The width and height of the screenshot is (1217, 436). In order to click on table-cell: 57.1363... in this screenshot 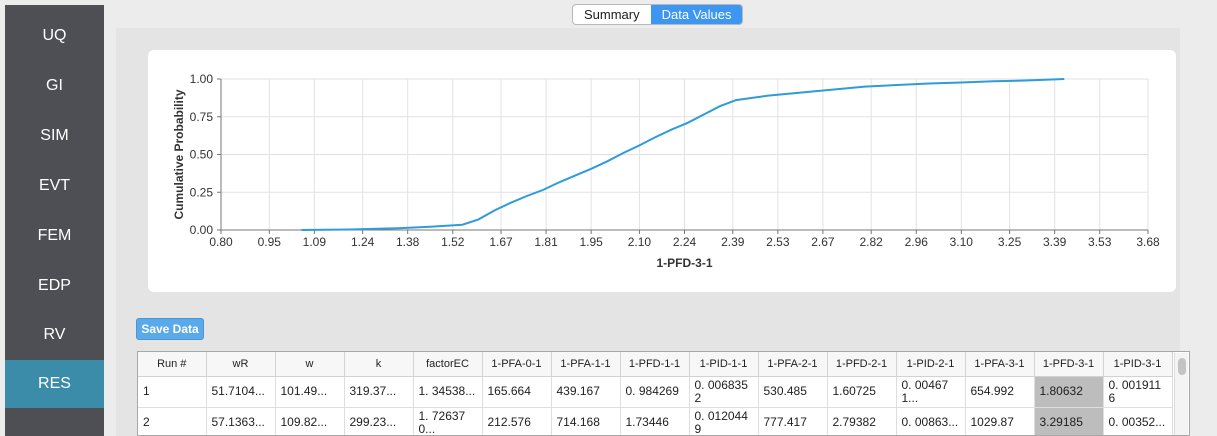, I will do `click(241, 421)`.